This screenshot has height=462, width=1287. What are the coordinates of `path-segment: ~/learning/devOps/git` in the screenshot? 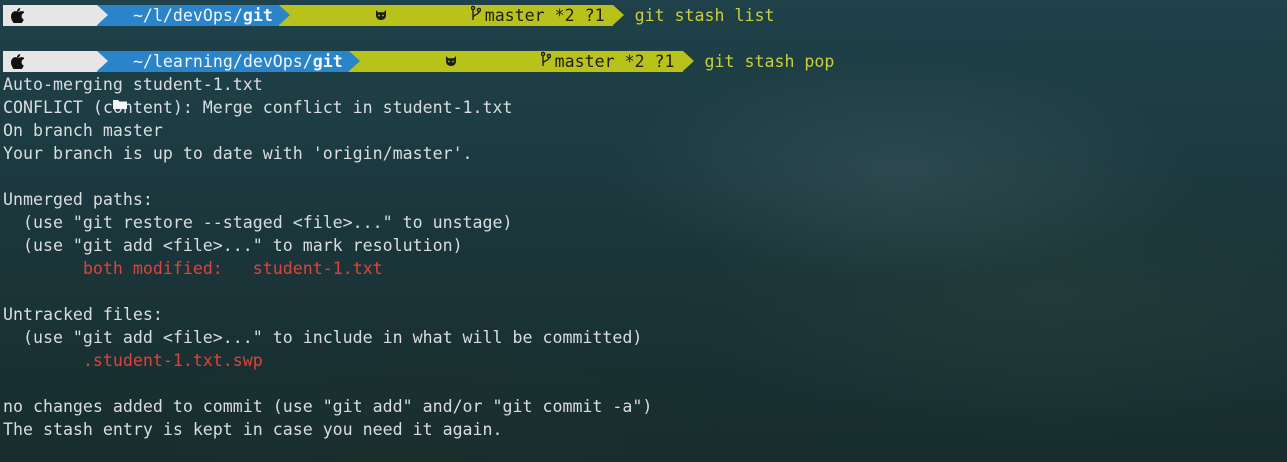 It's located at (228, 80).